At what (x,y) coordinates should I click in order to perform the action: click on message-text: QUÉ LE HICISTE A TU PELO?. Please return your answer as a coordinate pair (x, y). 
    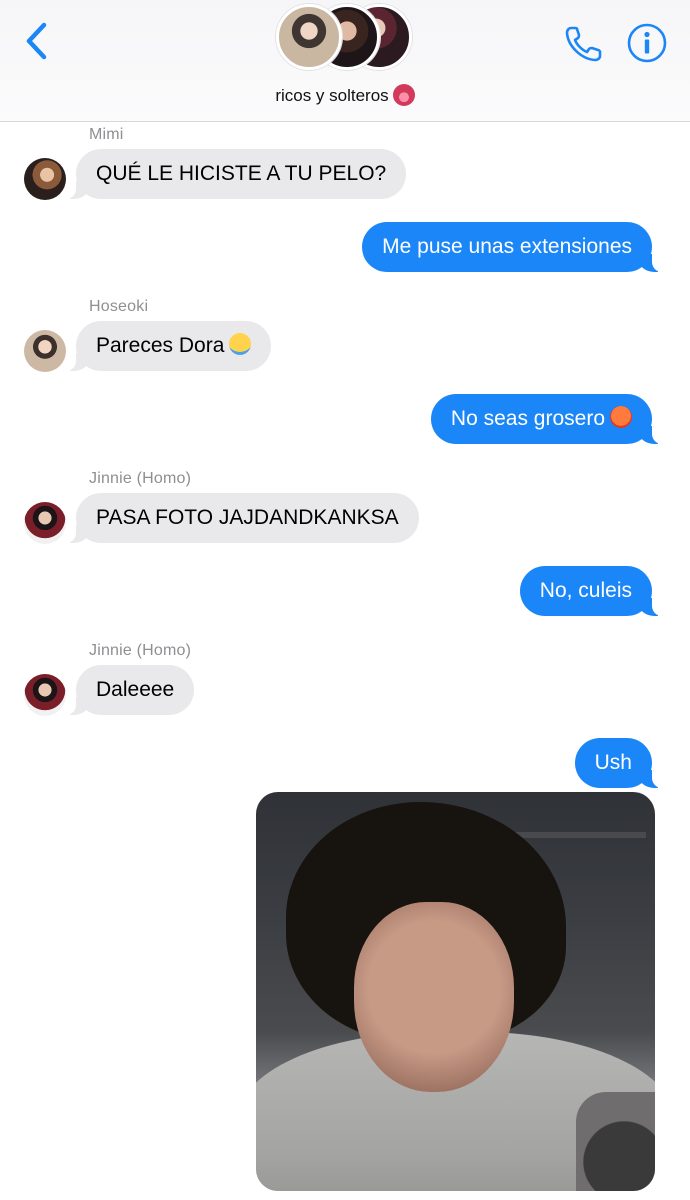
    Looking at the image, I should click on (241, 173).